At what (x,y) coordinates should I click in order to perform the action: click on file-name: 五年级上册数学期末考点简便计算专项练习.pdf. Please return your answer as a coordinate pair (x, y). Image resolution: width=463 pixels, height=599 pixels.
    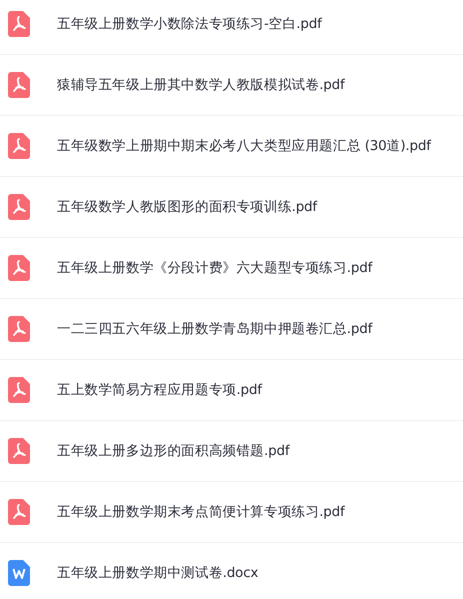
    Looking at the image, I should click on (201, 512).